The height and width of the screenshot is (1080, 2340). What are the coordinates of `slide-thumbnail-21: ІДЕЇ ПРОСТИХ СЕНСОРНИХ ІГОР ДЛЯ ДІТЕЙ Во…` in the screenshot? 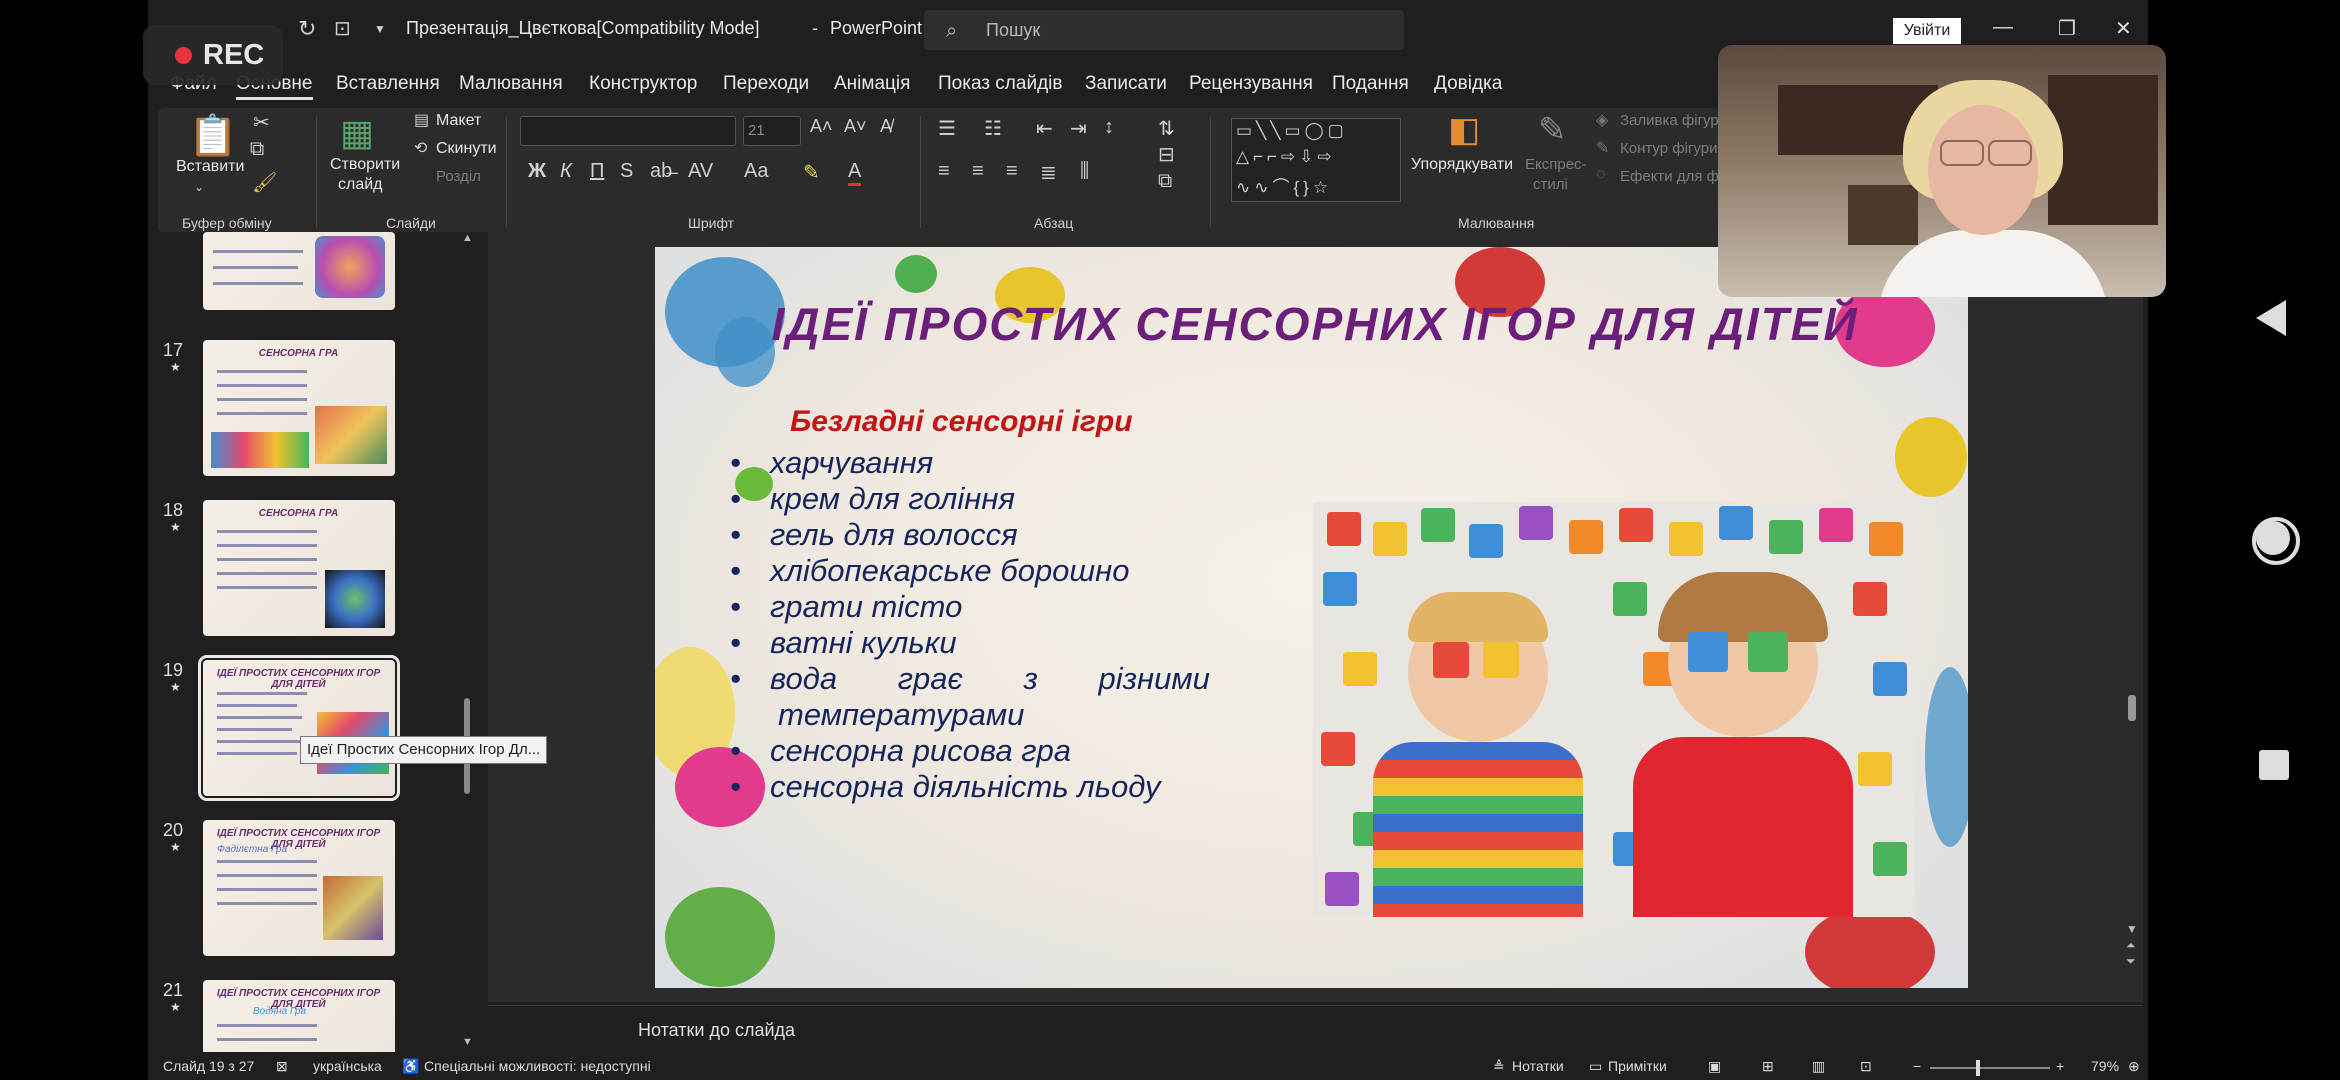 It's located at (299, 1016).